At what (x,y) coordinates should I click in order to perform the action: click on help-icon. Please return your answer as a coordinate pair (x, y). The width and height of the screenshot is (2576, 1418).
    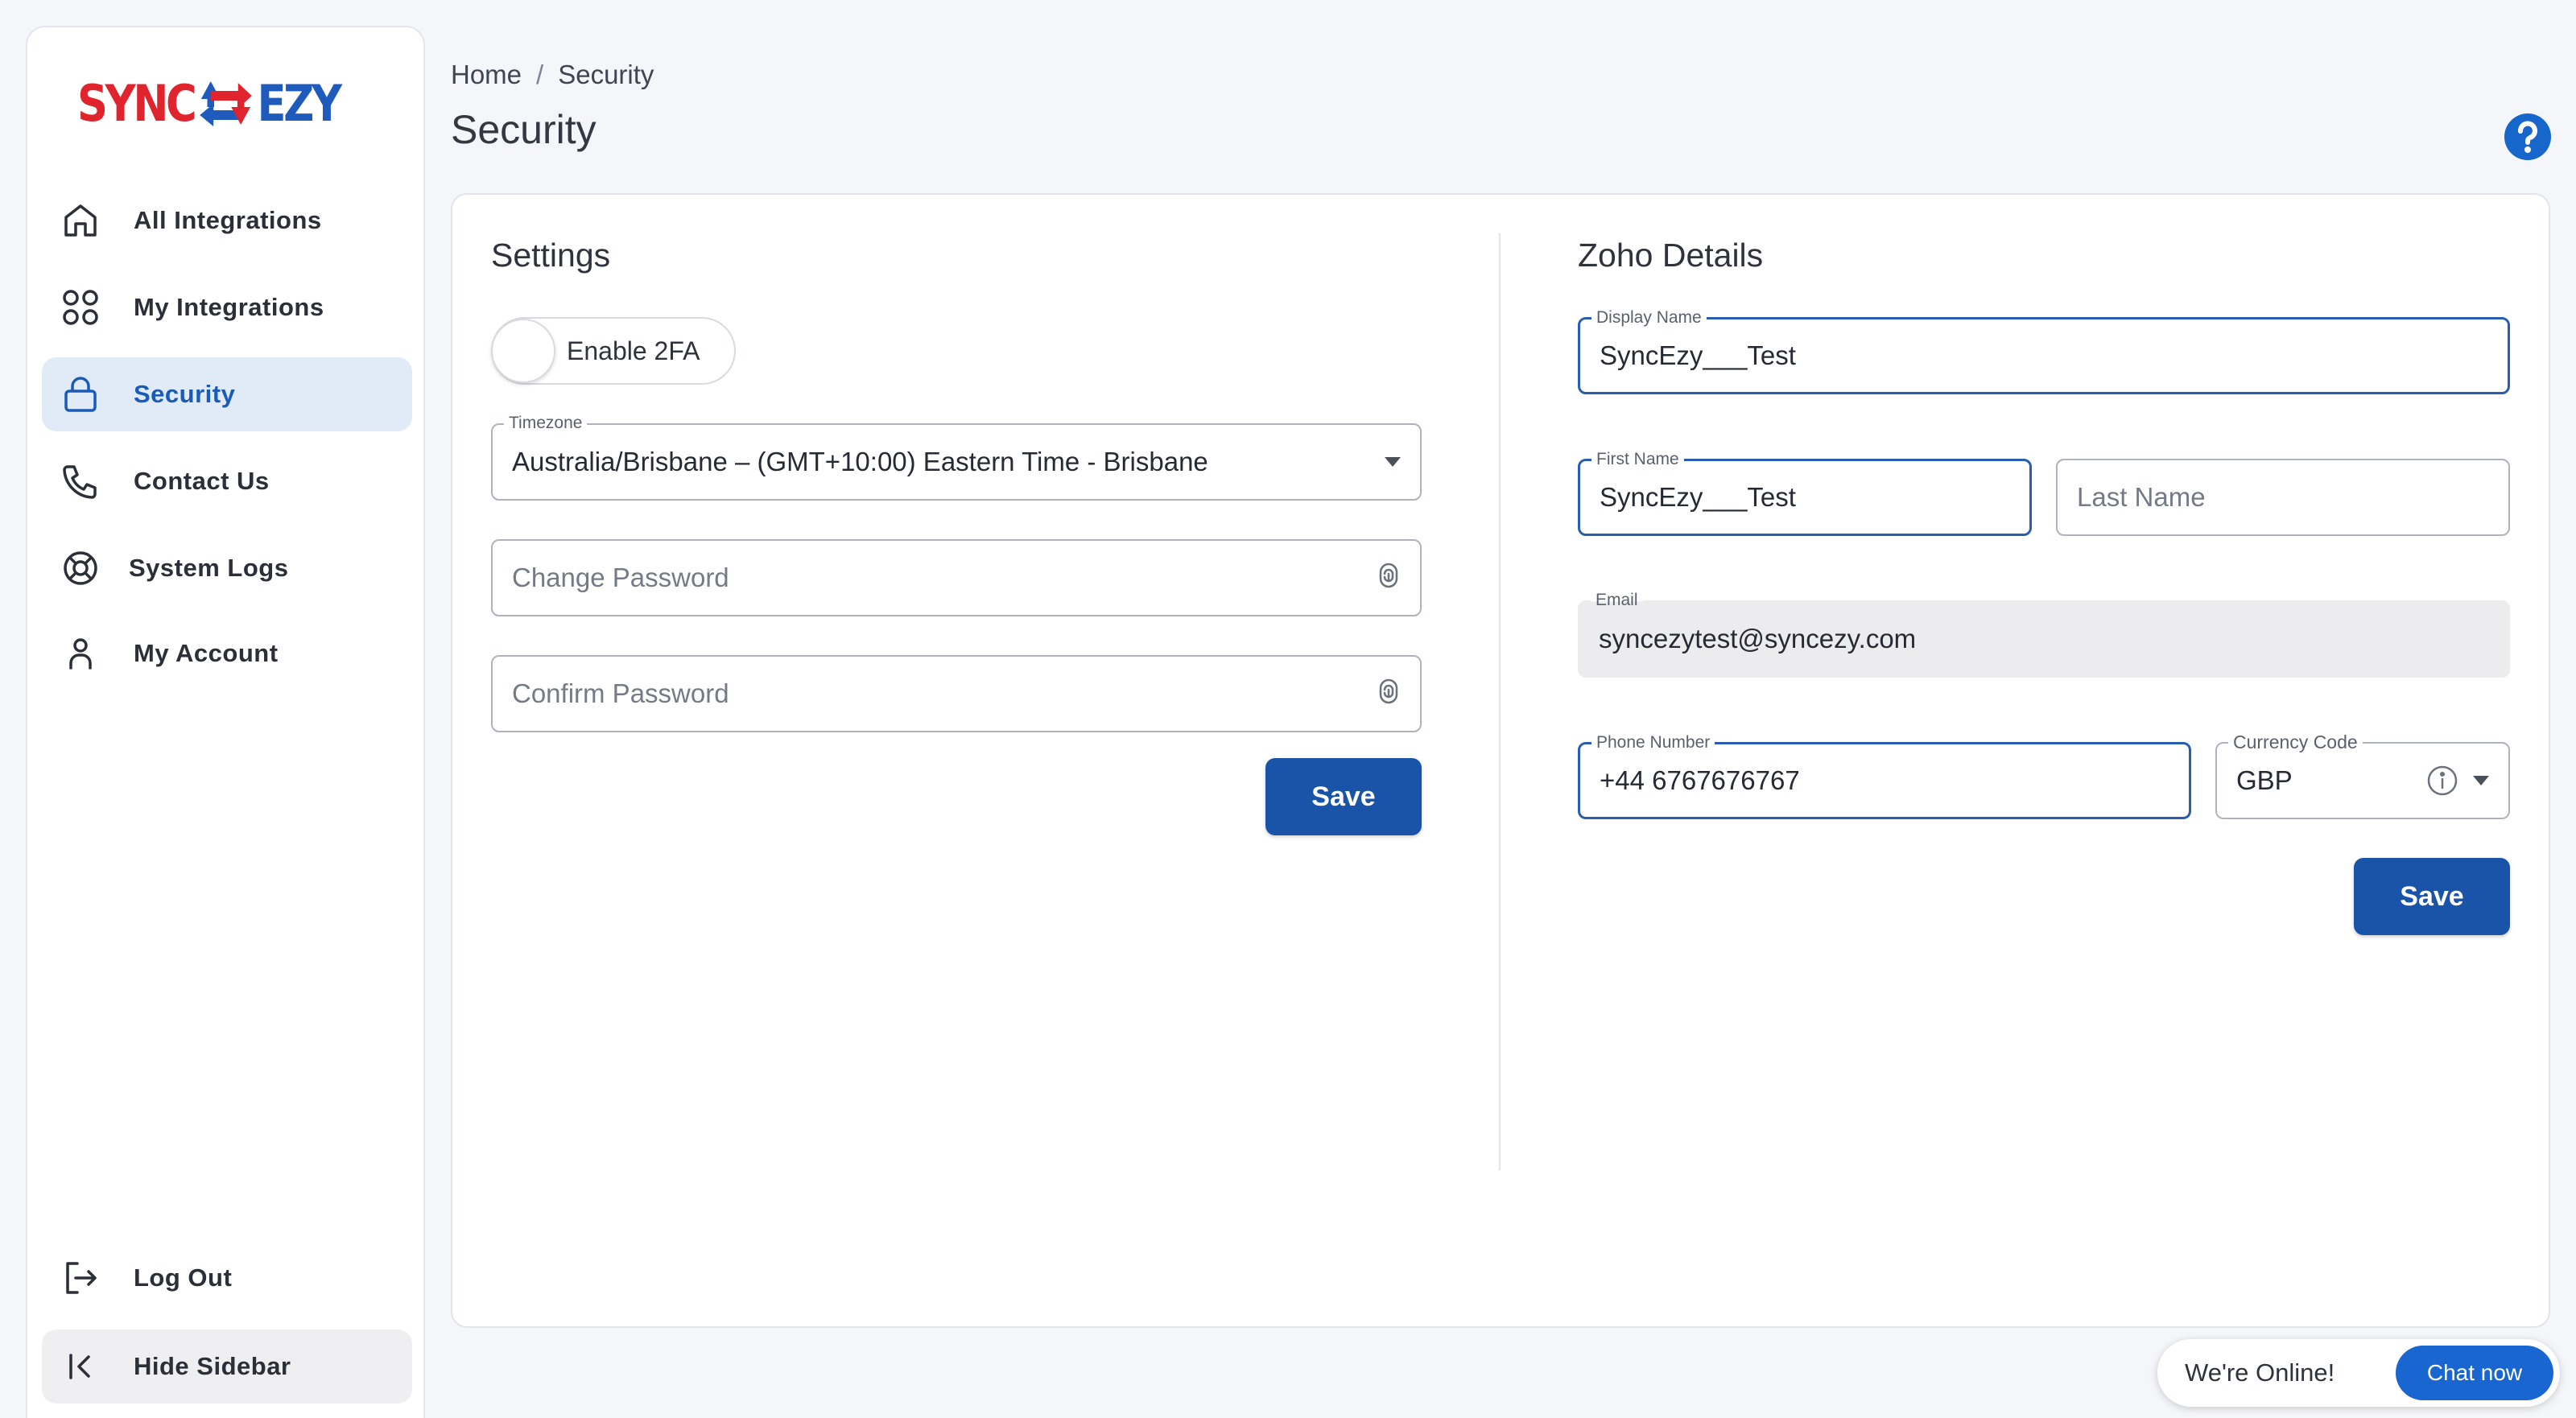
    Looking at the image, I should click on (2528, 137).